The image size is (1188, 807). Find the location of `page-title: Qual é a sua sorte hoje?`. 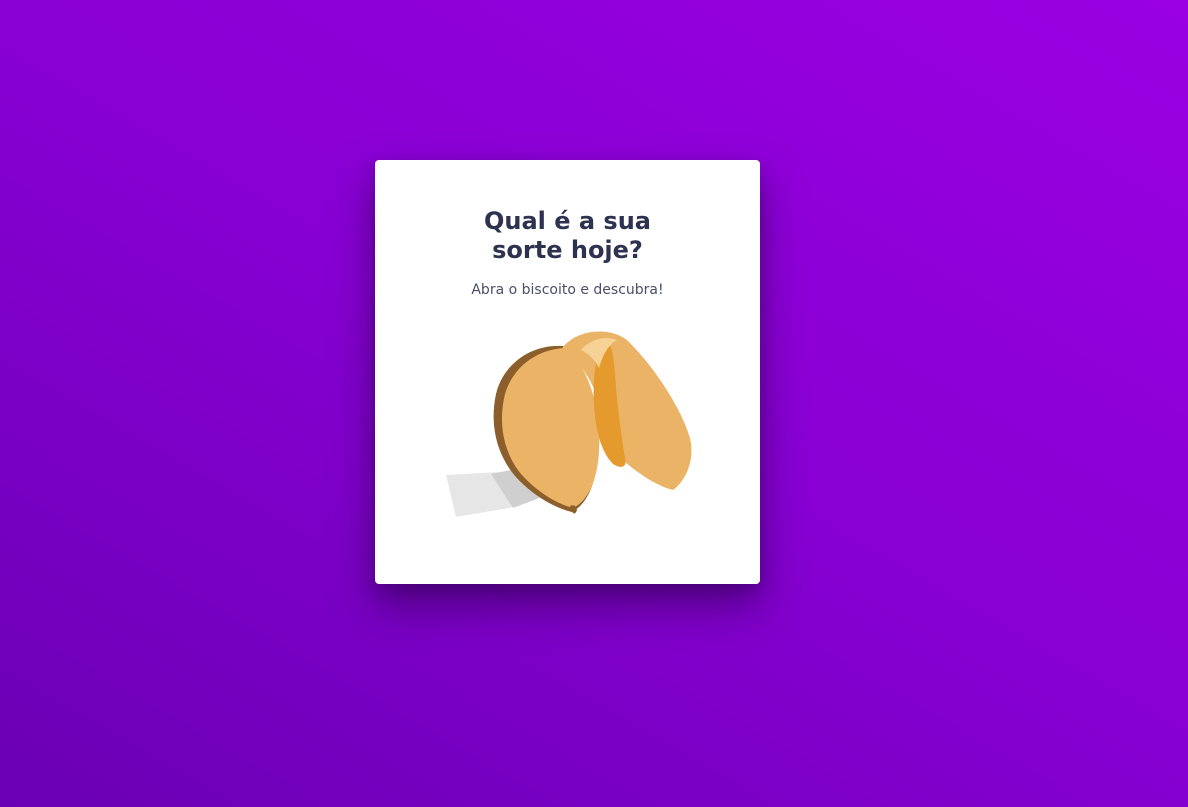

page-title: Qual é a sua sorte hoje? is located at coordinates (567, 235).